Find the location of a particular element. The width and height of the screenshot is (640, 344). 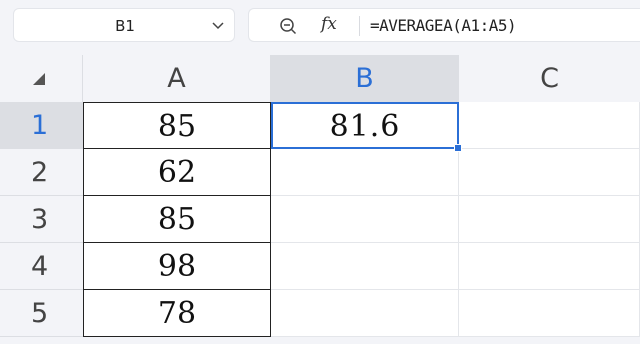

cell-a1: 85 is located at coordinates (177, 125).